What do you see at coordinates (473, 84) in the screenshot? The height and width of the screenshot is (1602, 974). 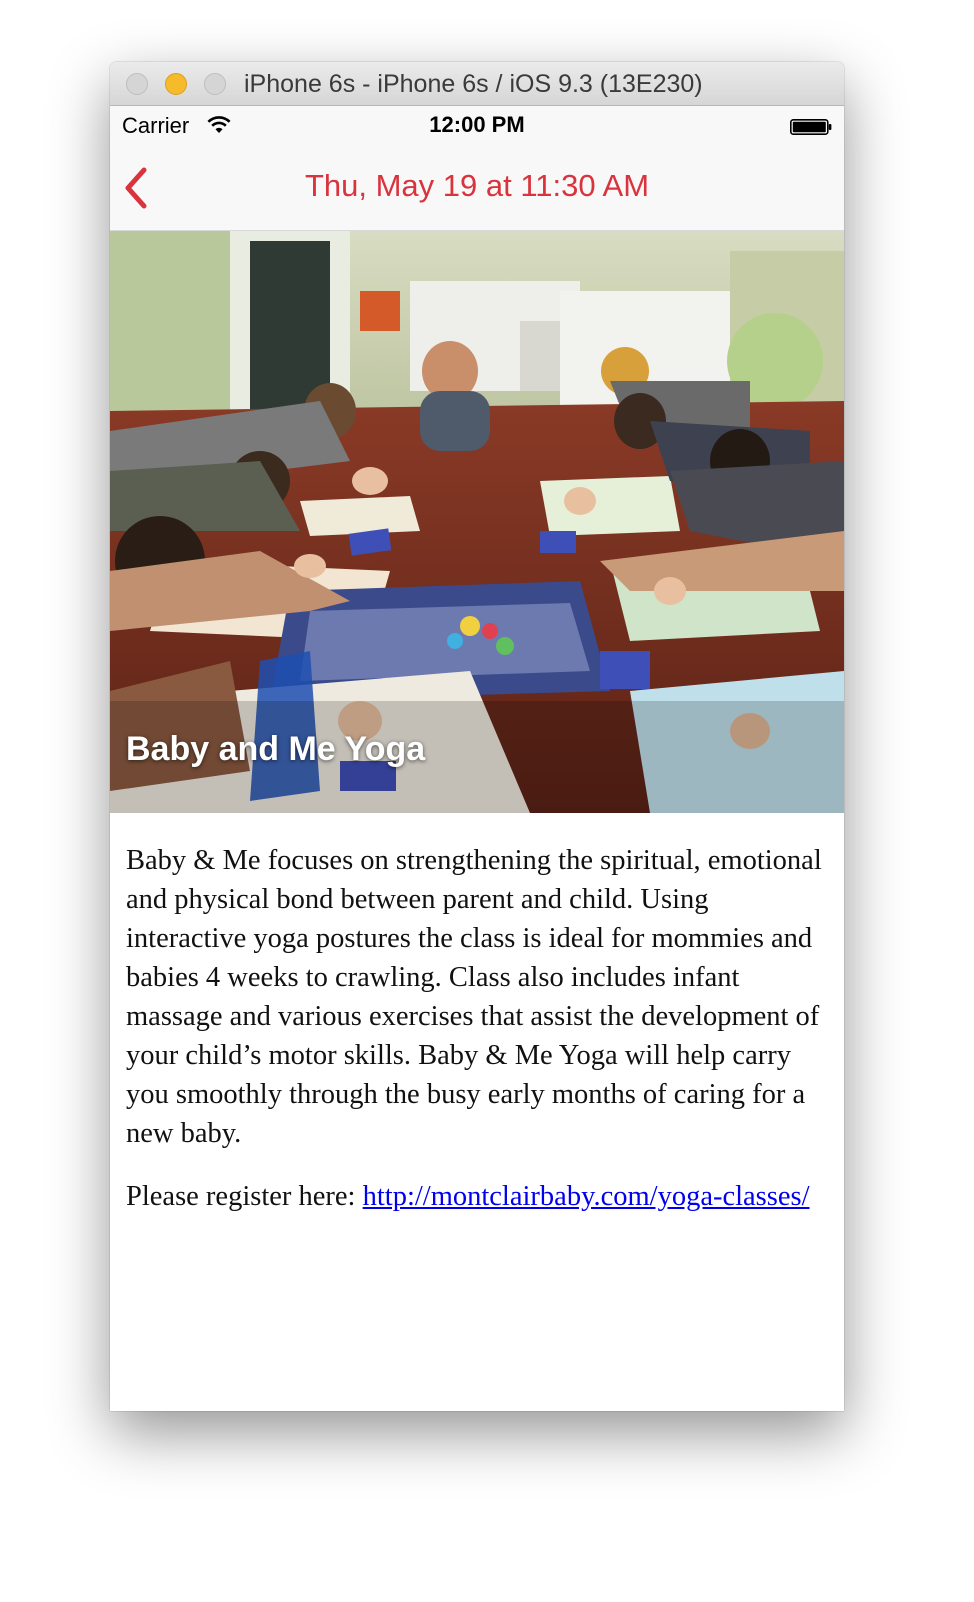 I see `window-title: iPhone 6s - iPhone 6s / iOS 9.3 (13E230)` at bounding box center [473, 84].